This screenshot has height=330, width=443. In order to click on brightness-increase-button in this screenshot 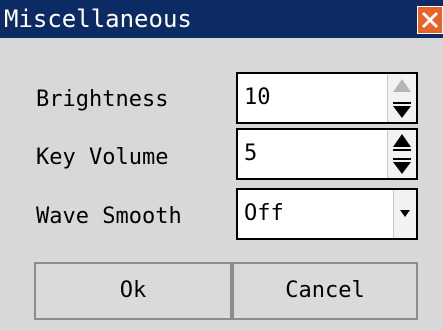, I will do `click(402, 86)`.